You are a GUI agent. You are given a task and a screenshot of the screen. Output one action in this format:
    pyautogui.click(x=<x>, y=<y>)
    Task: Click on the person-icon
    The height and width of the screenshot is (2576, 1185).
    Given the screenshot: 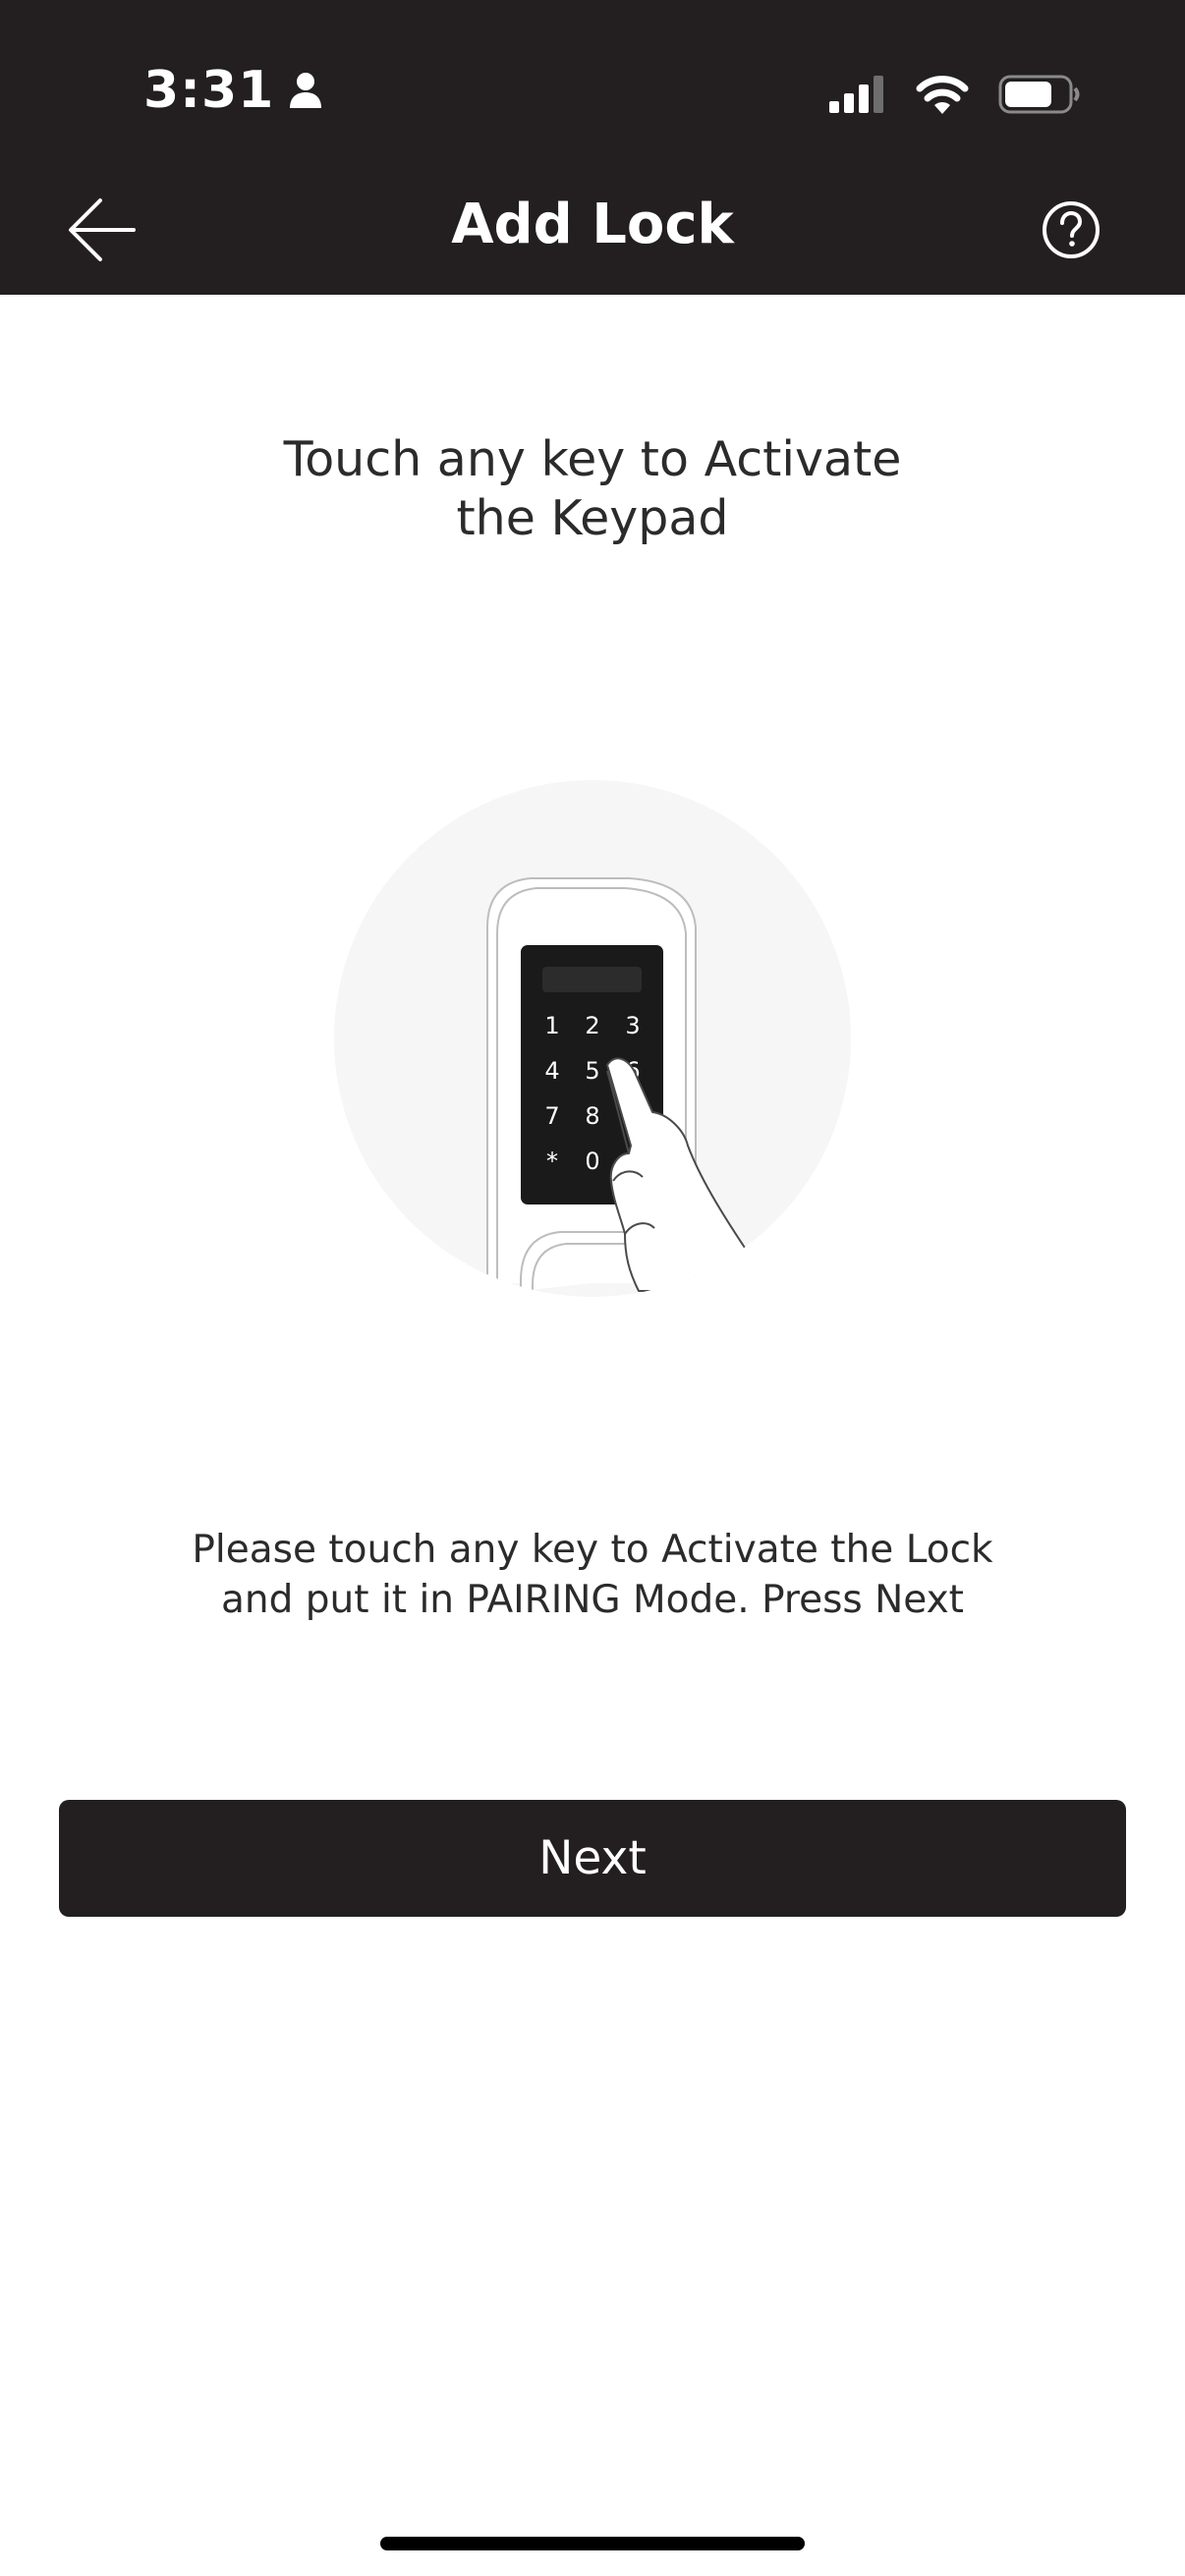 What is the action you would take?
    pyautogui.click(x=306, y=90)
    